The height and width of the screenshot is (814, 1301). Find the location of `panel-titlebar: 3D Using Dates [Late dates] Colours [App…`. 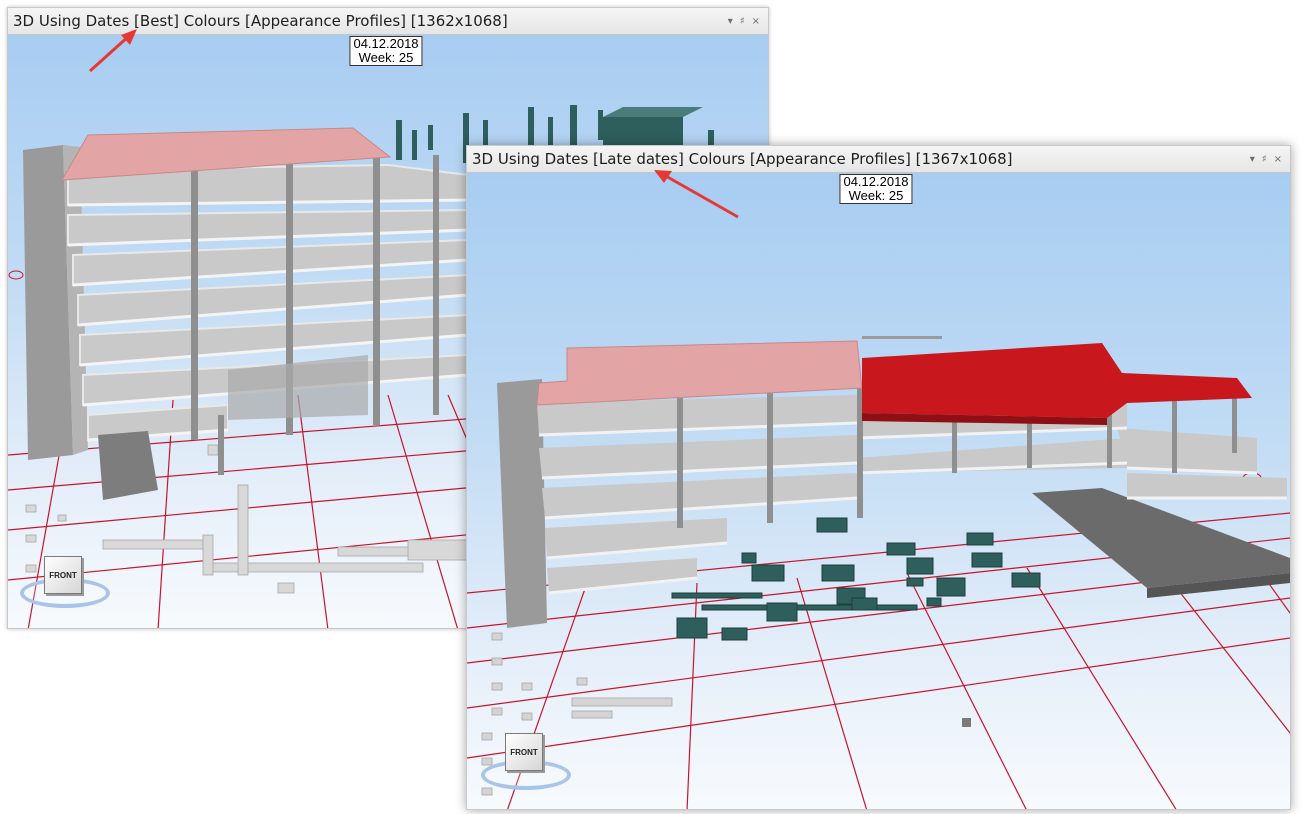

panel-titlebar: 3D Using Dates [Late dates] Colours [App… is located at coordinates (878, 159).